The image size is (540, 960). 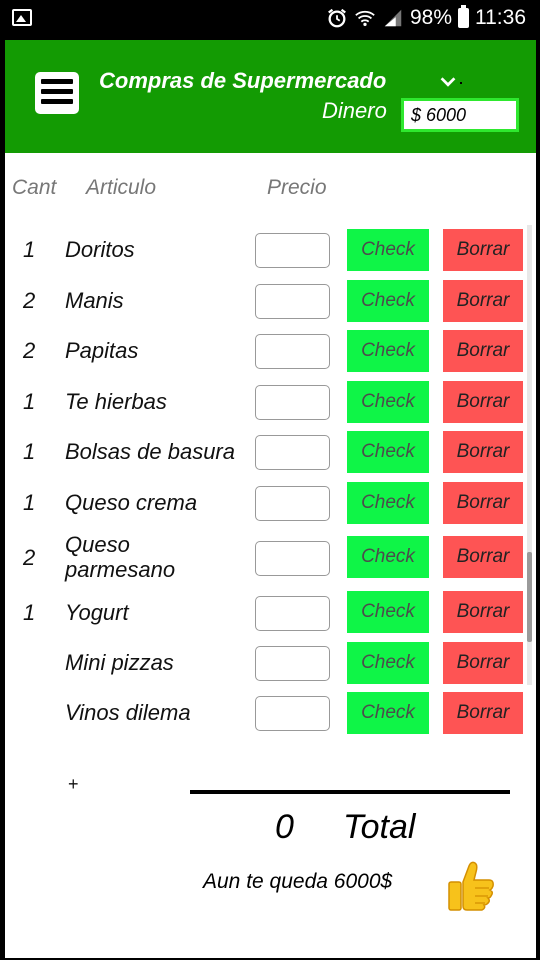 I want to click on app-header: Compras de Supermercado Dinero, so click(x=270, y=96).